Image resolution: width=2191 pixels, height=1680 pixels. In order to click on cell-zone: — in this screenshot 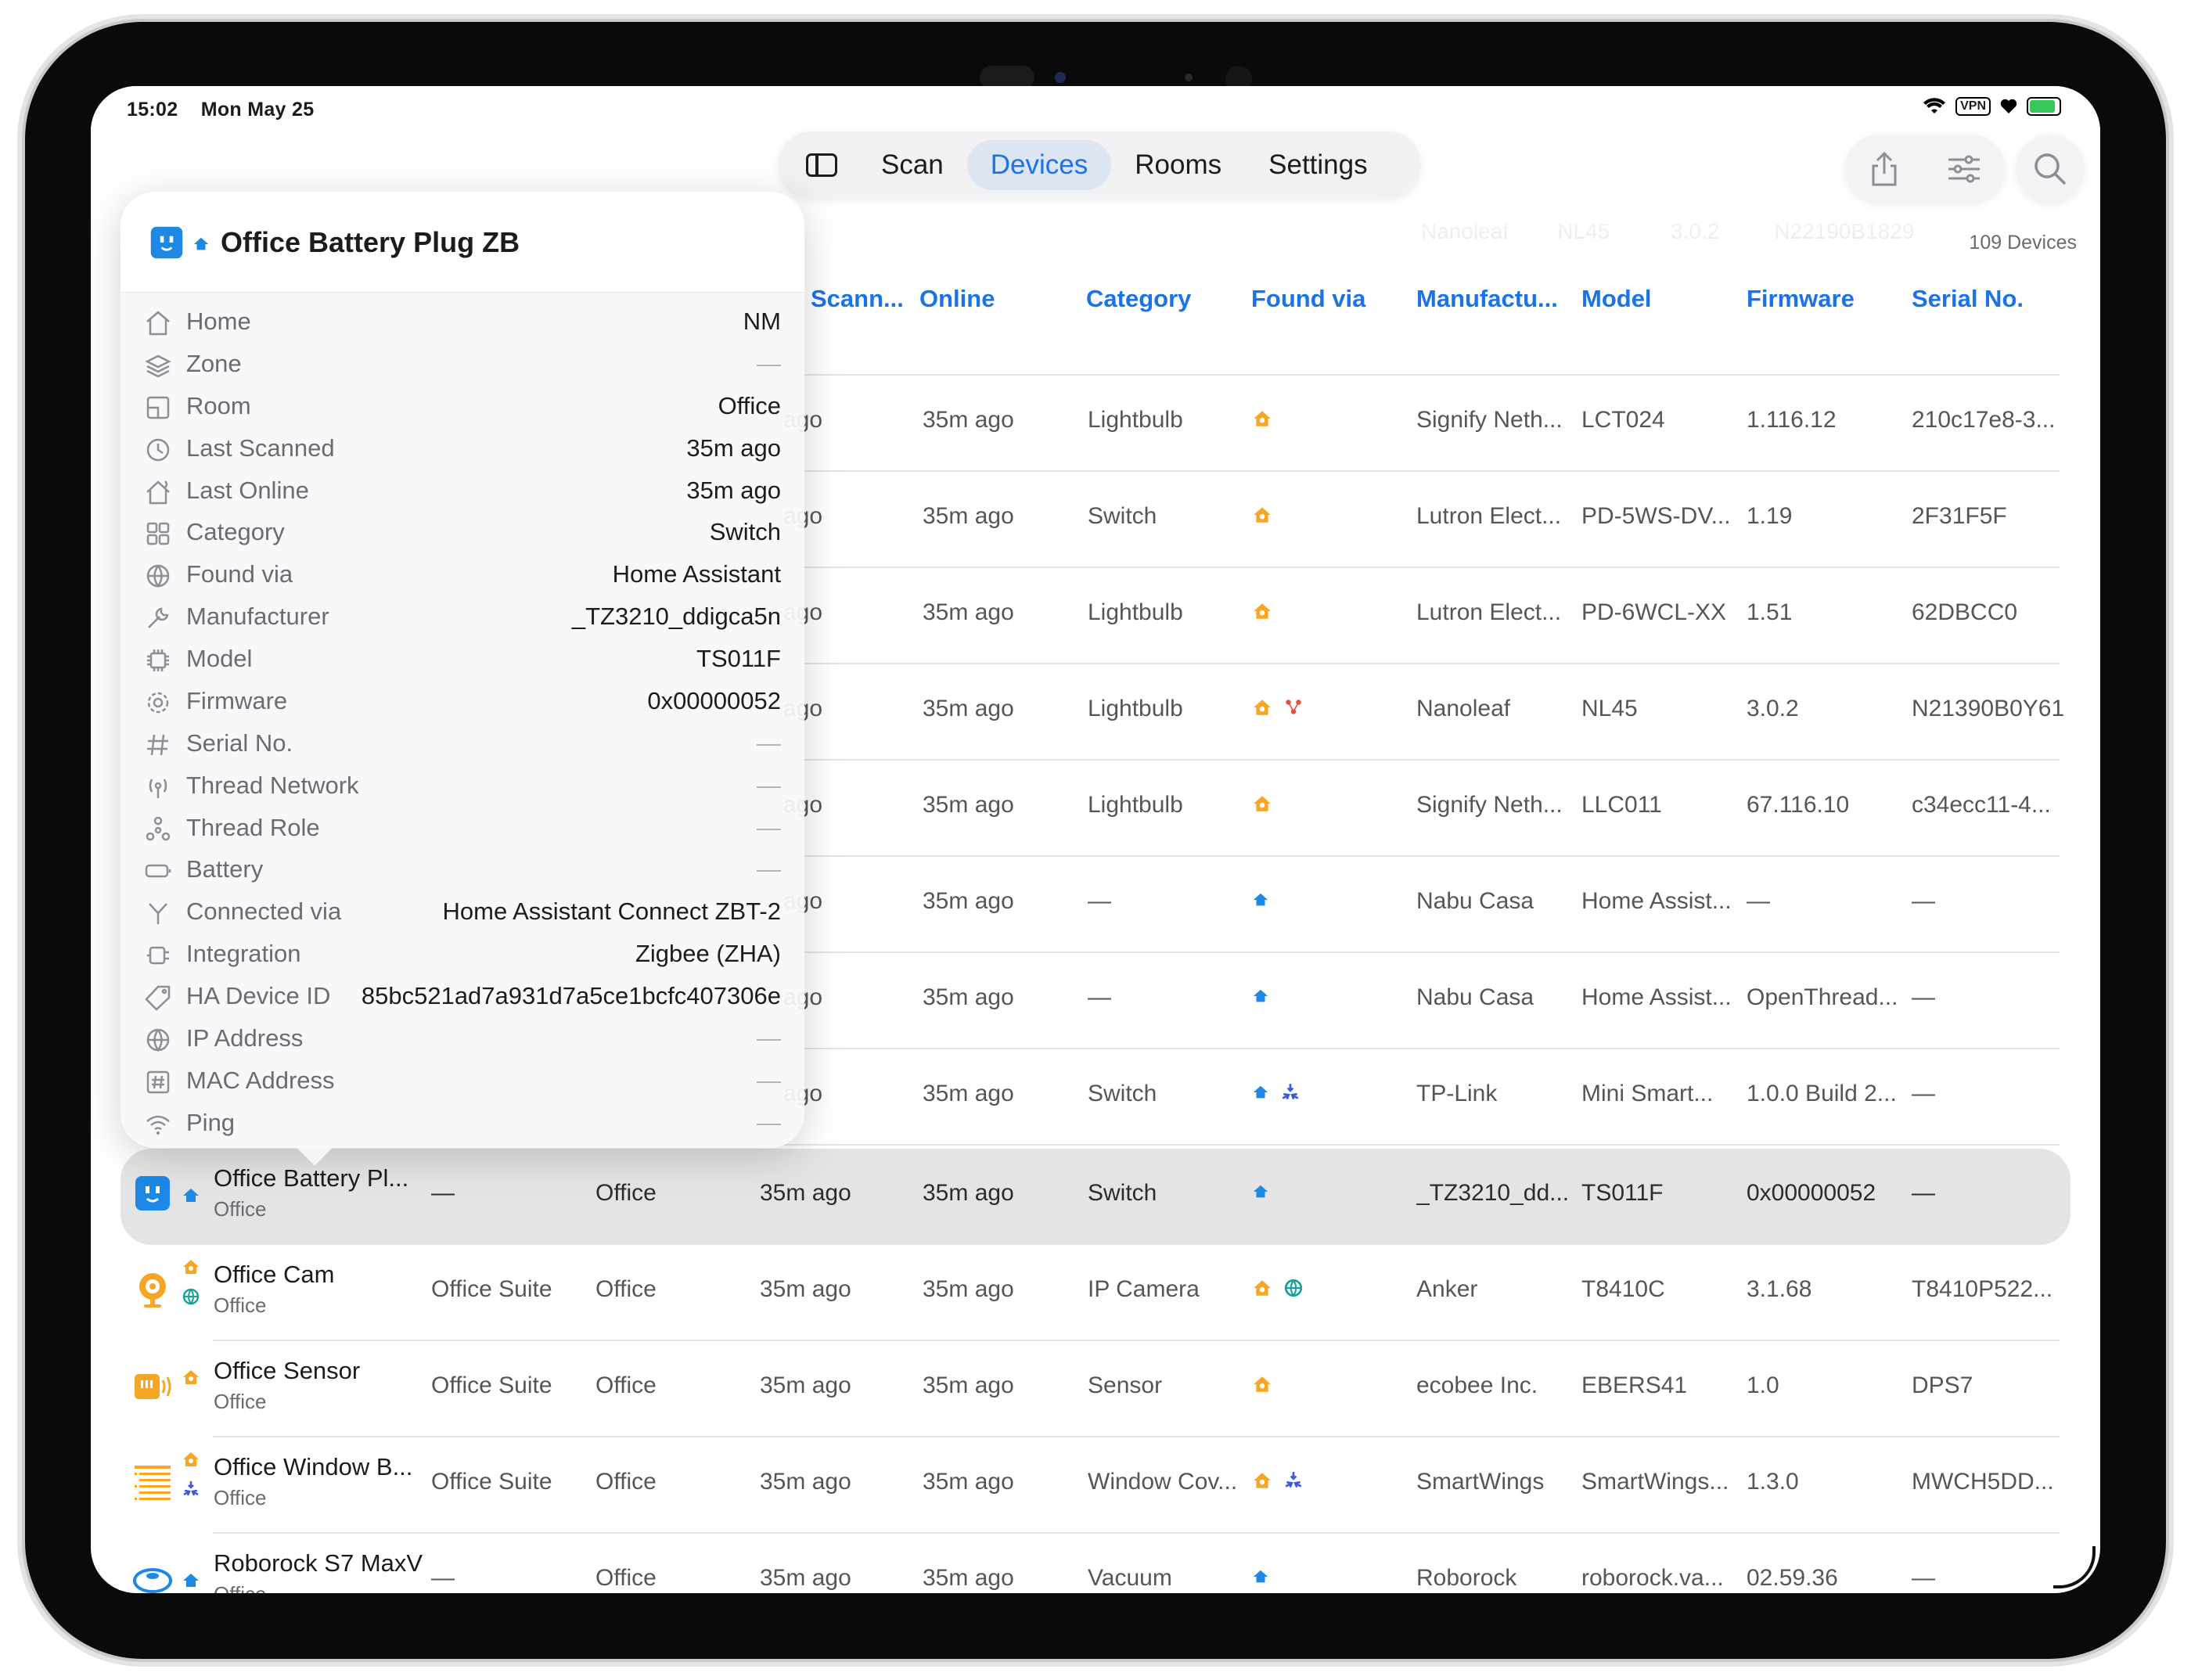, I will do `click(443, 1578)`.